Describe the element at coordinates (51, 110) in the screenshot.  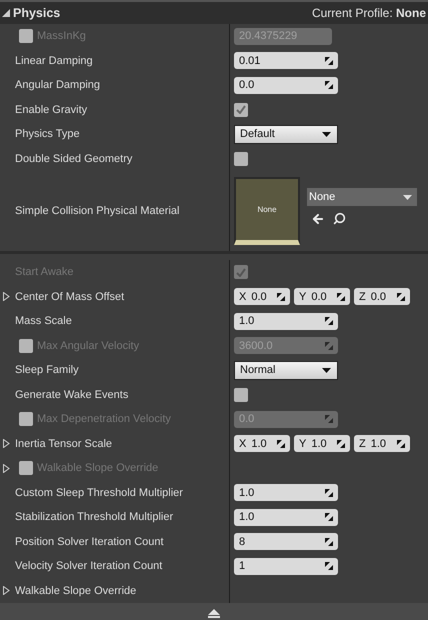
I see `property-label: Enable Gravity` at that location.